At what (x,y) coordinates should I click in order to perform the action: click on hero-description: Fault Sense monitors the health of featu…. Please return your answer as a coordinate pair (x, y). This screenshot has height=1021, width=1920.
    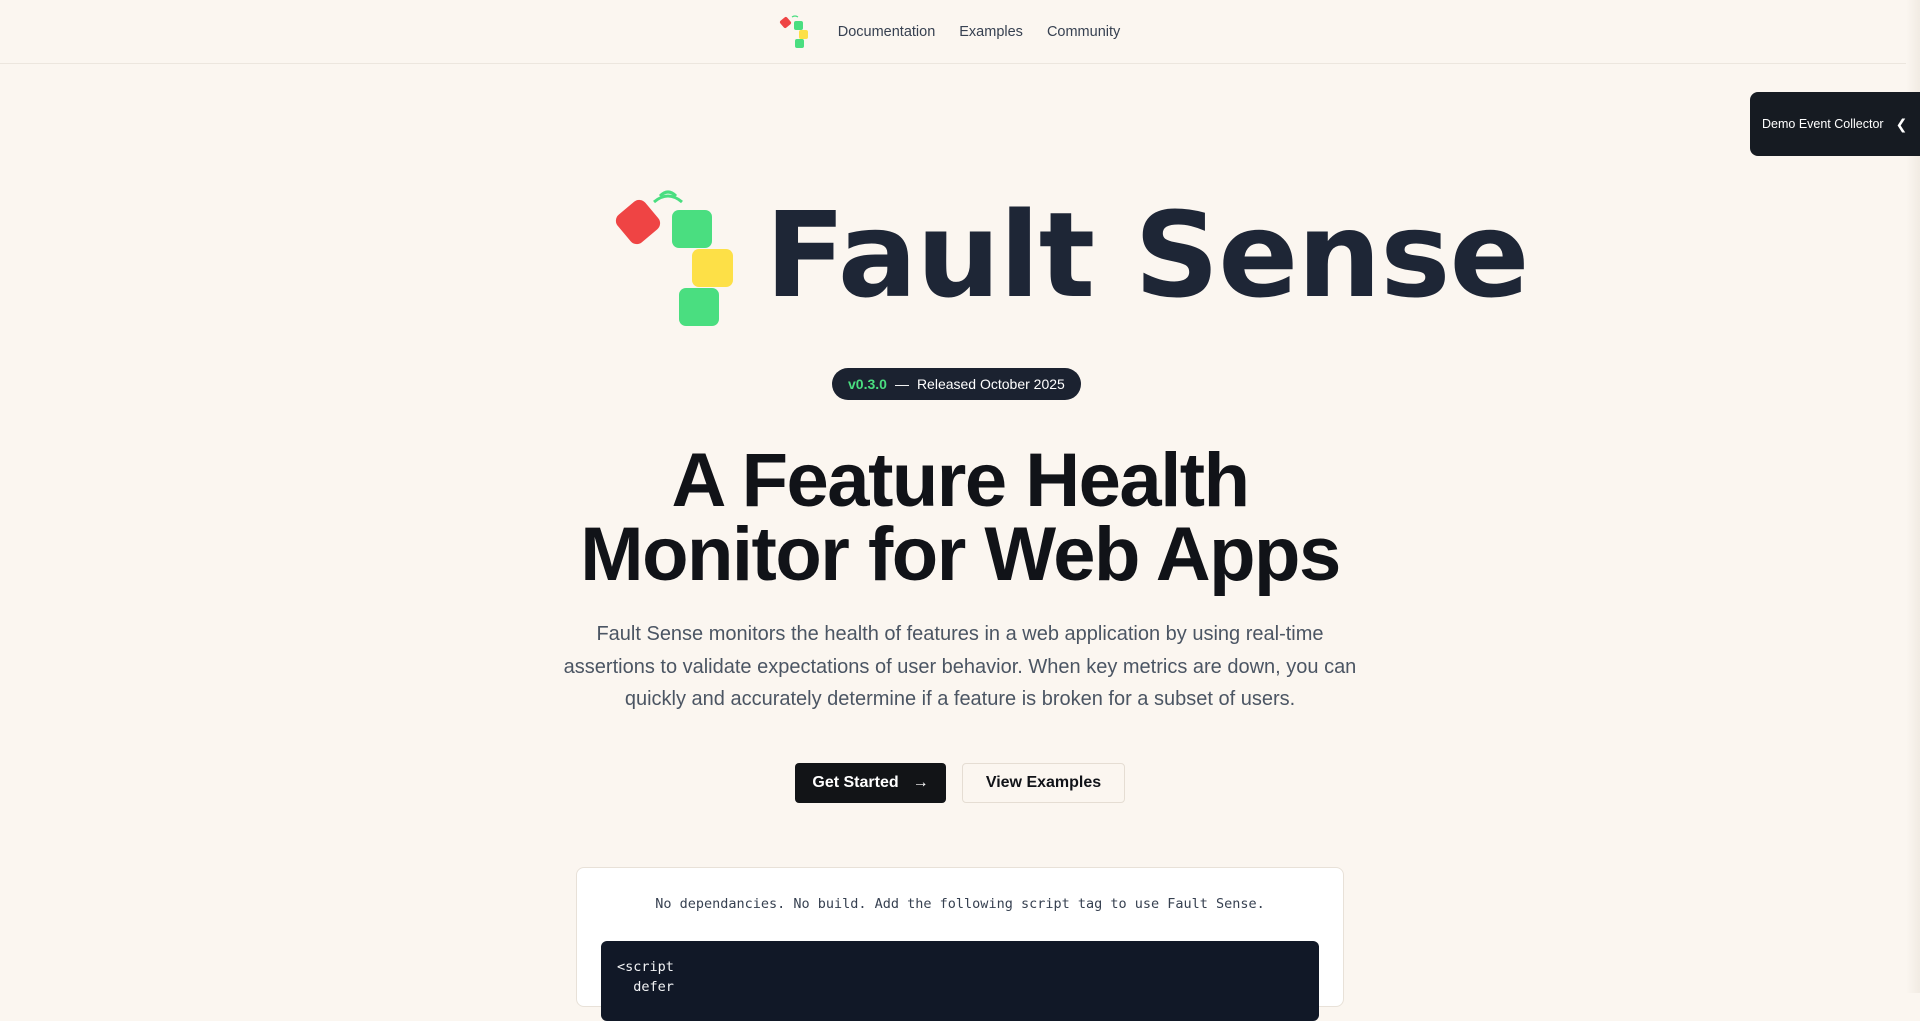
    Looking at the image, I should click on (960, 666).